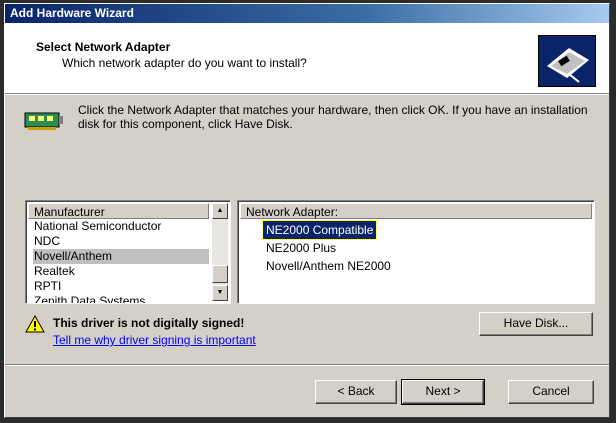 This screenshot has height=423, width=616. What do you see at coordinates (121, 271) in the screenshot?
I see `manufacturer-list-item: Realtek` at bounding box center [121, 271].